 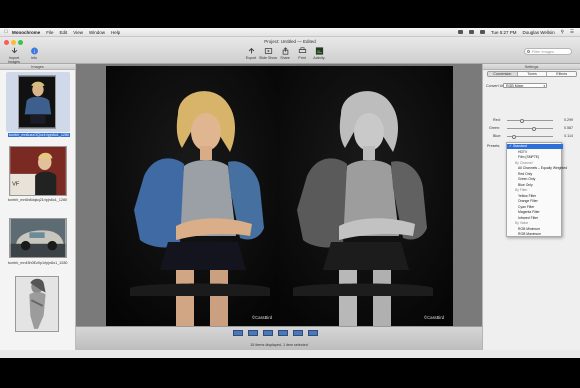 I want to click on chevron-down-icon: ▾, so click(x=544, y=86).